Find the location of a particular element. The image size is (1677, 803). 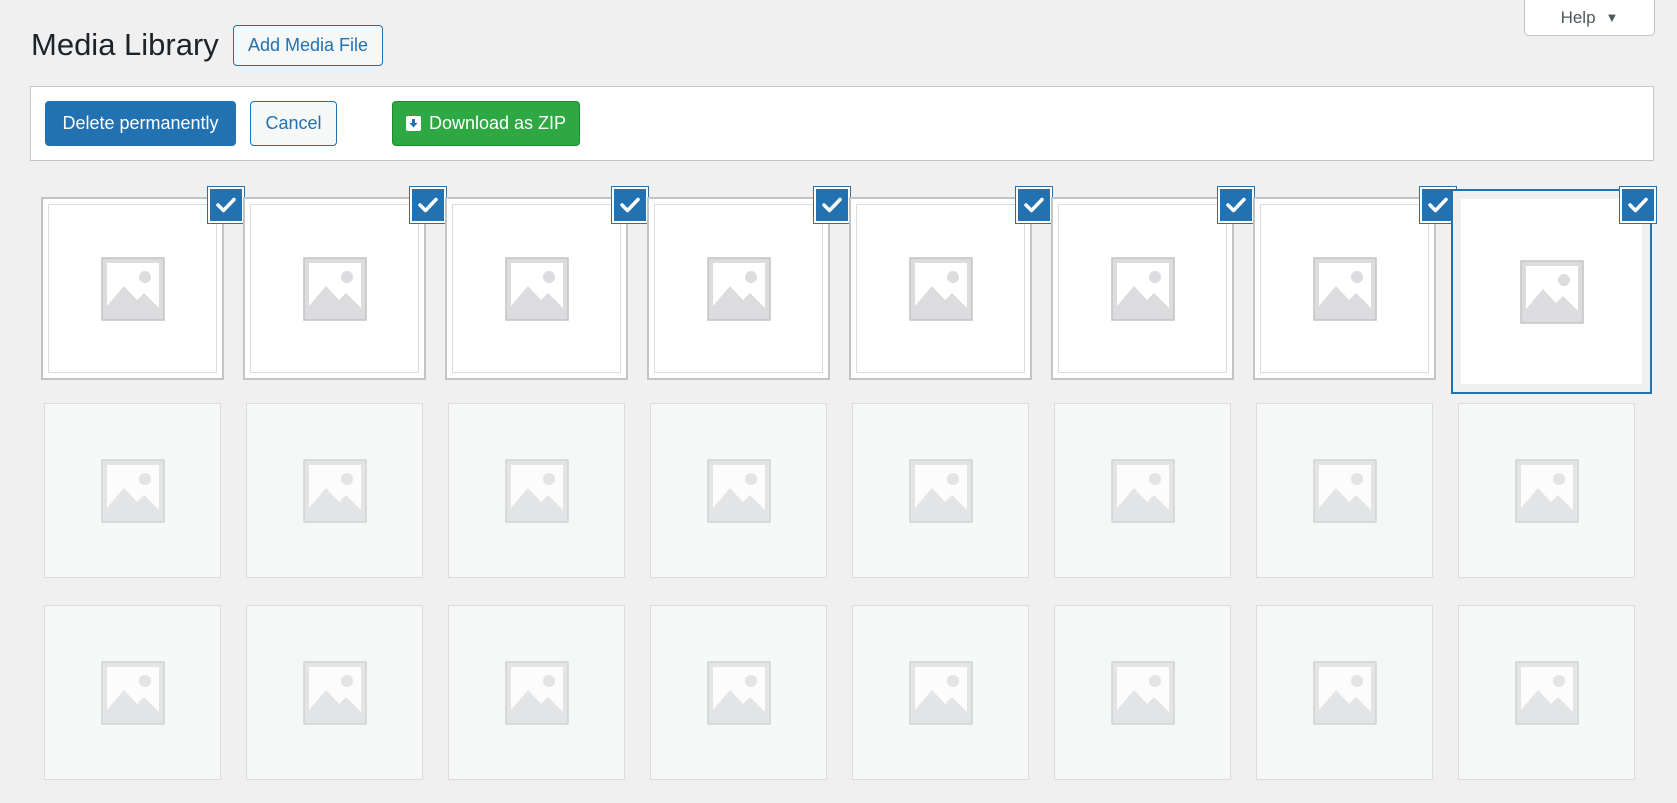

add-media-file-button: Add Media File is located at coordinates (308, 45).